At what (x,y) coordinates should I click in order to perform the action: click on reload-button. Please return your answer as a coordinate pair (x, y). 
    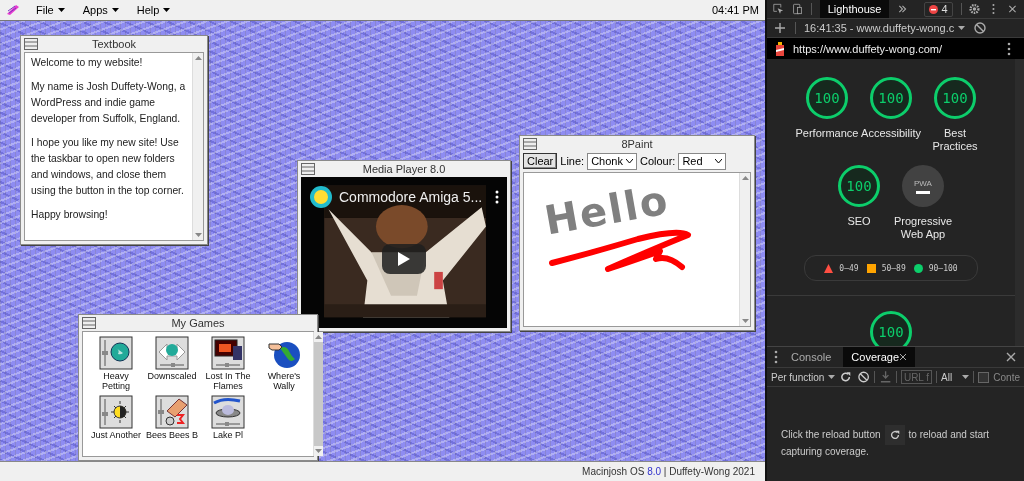
    Looking at the image, I should click on (894, 435).